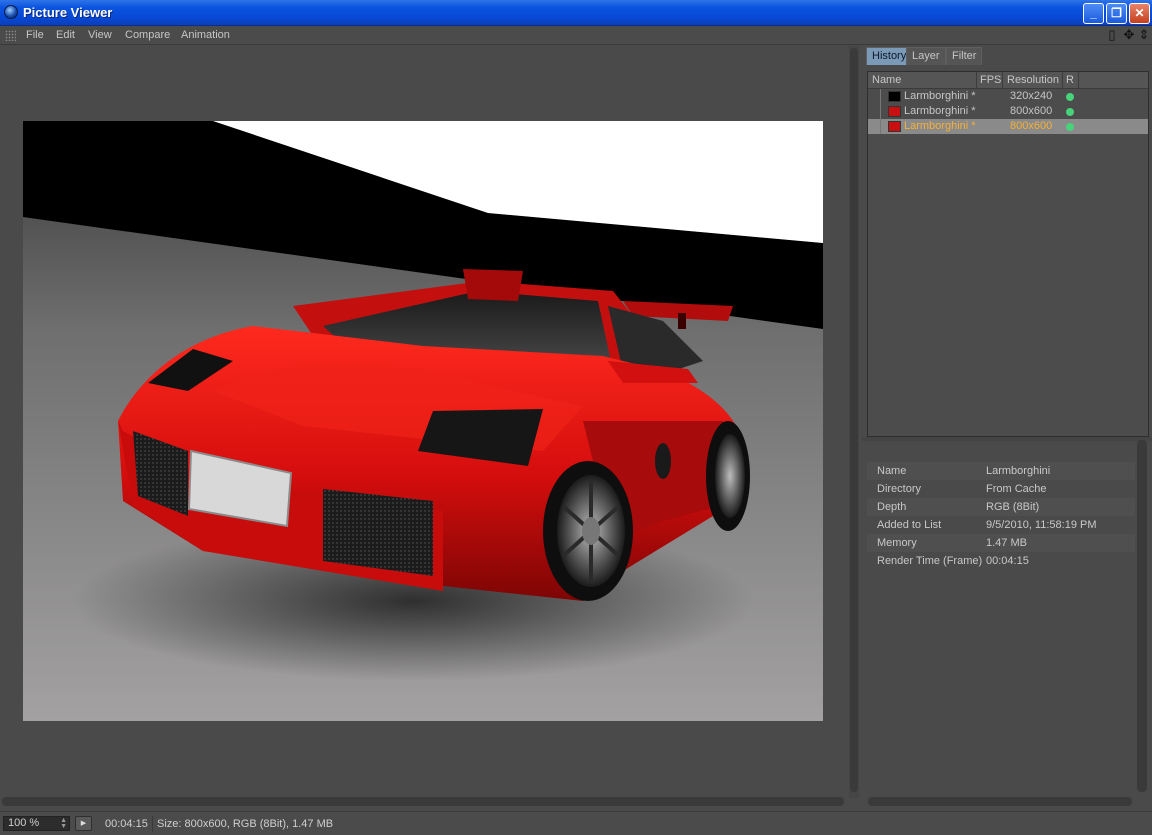 This screenshot has width=1152, height=835. What do you see at coordinates (1008, 111) in the screenshot?
I see `history-row: Larmborghini * 800x600` at bounding box center [1008, 111].